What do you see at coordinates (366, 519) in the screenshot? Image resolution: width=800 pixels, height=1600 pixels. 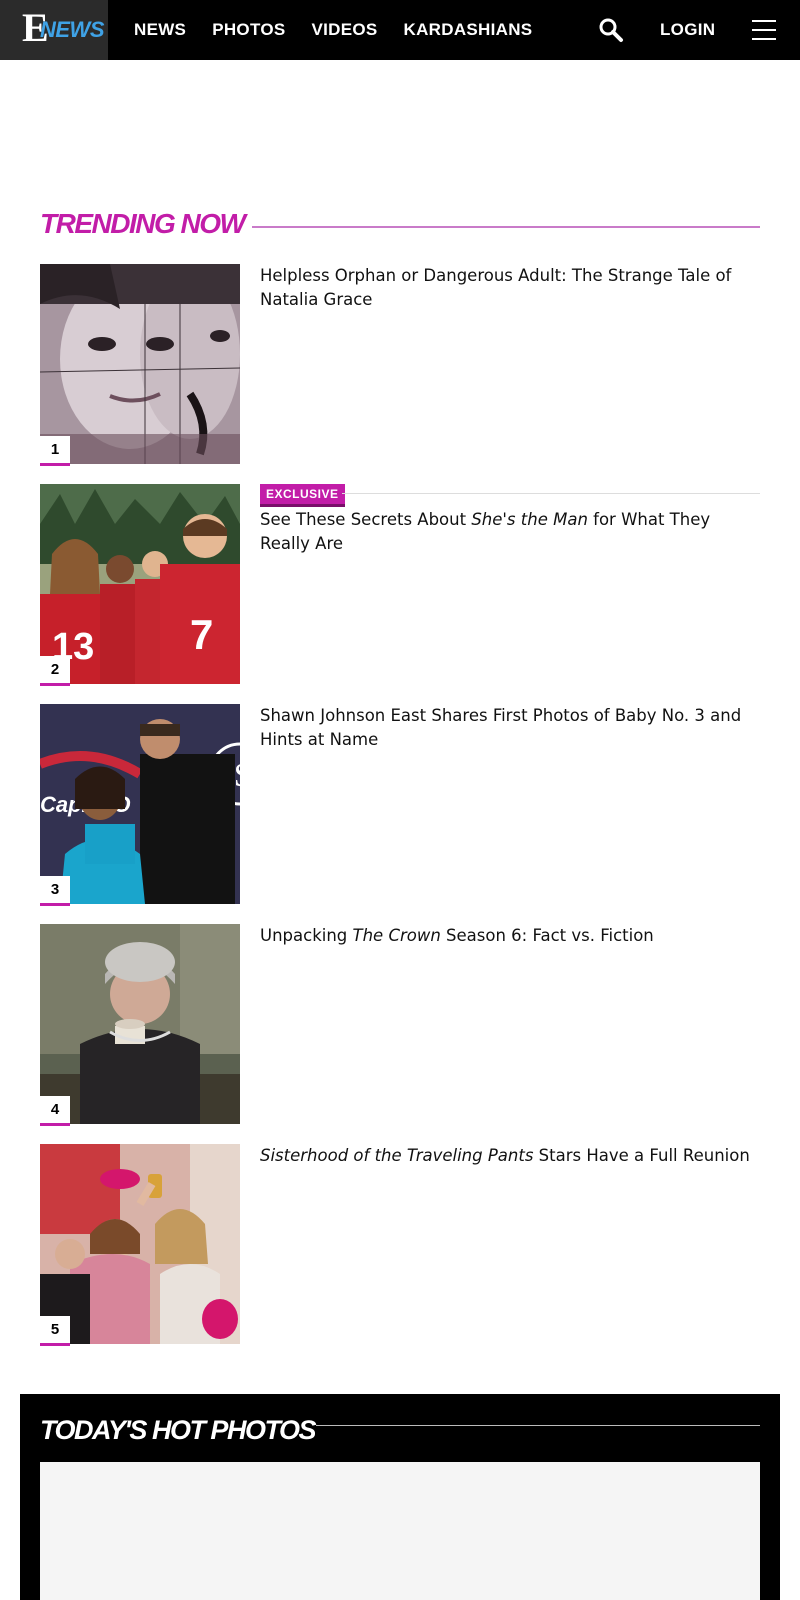 I see `headline-text: See These Secrets About` at bounding box center [366, 519].